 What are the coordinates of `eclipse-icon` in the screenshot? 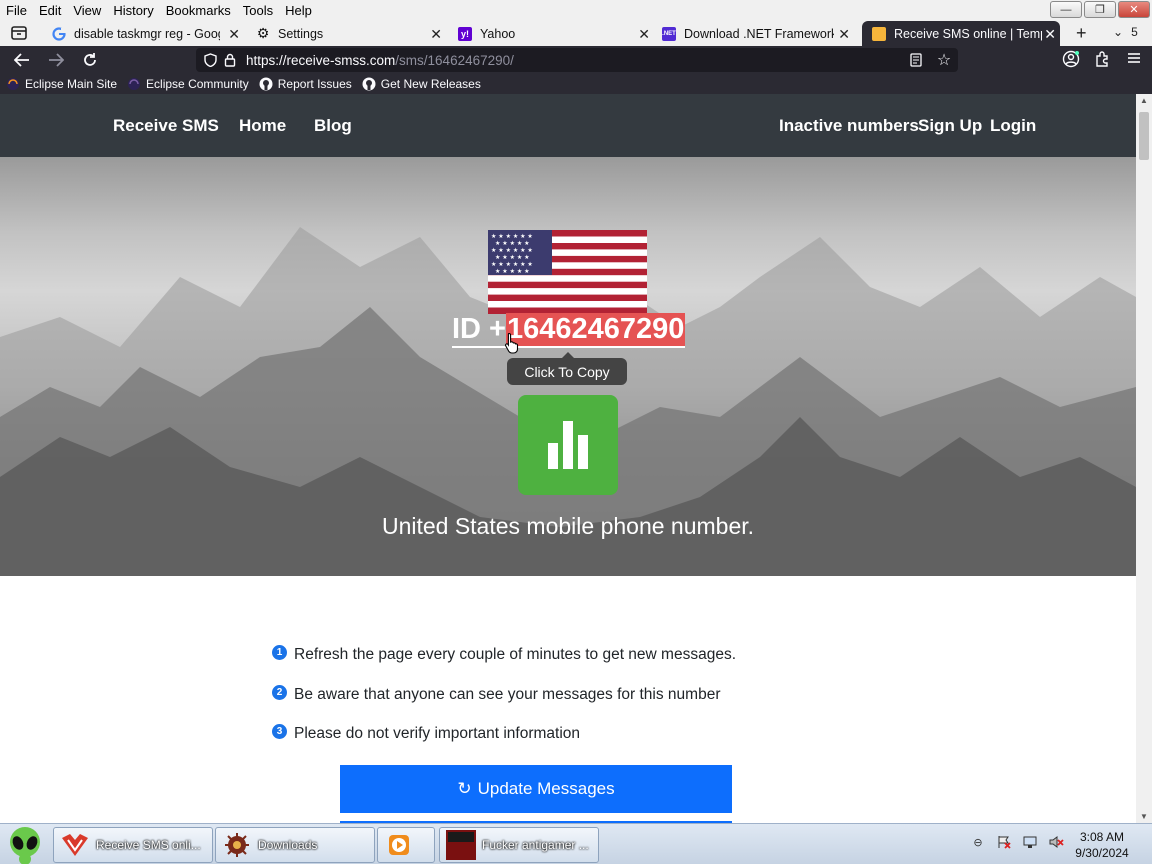 It's located at (13, 84).